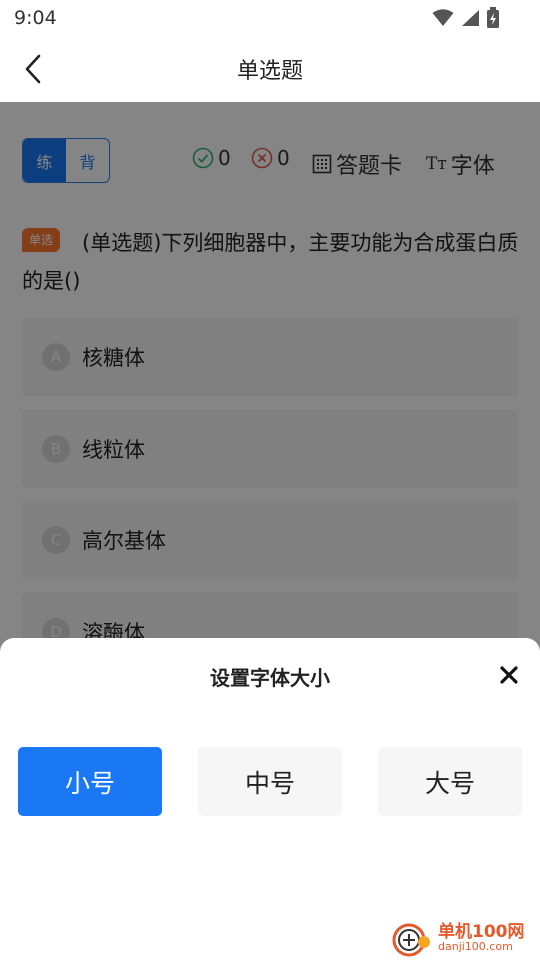 The image size is (540, 960). I want to click on close-icon, so click(509, 675).